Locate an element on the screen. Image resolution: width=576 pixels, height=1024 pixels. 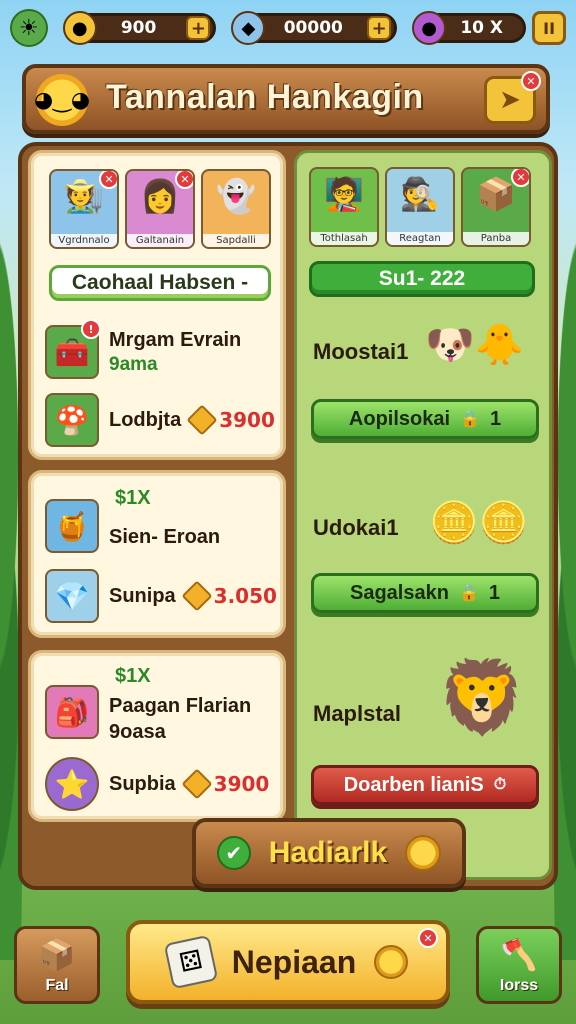
gold-coins-art-icon: 🪙🪙 is located at coordinates (479, 523).